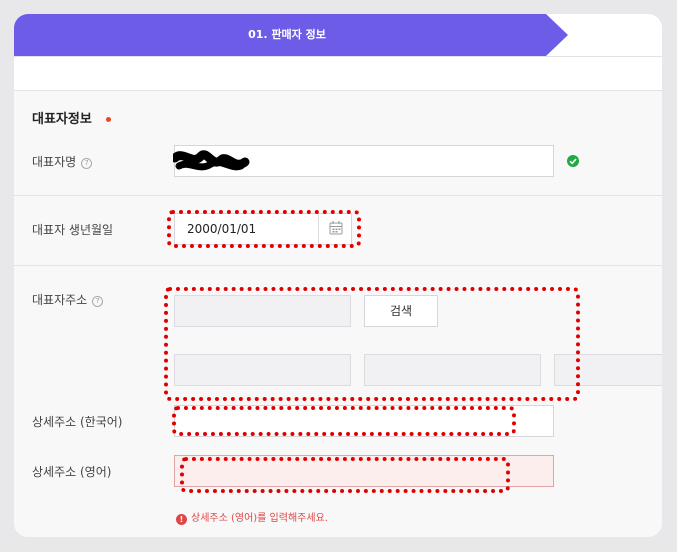  Describe the element at coordinates (363, 161) in the screenshot. I see `rep-name-input` at that location.